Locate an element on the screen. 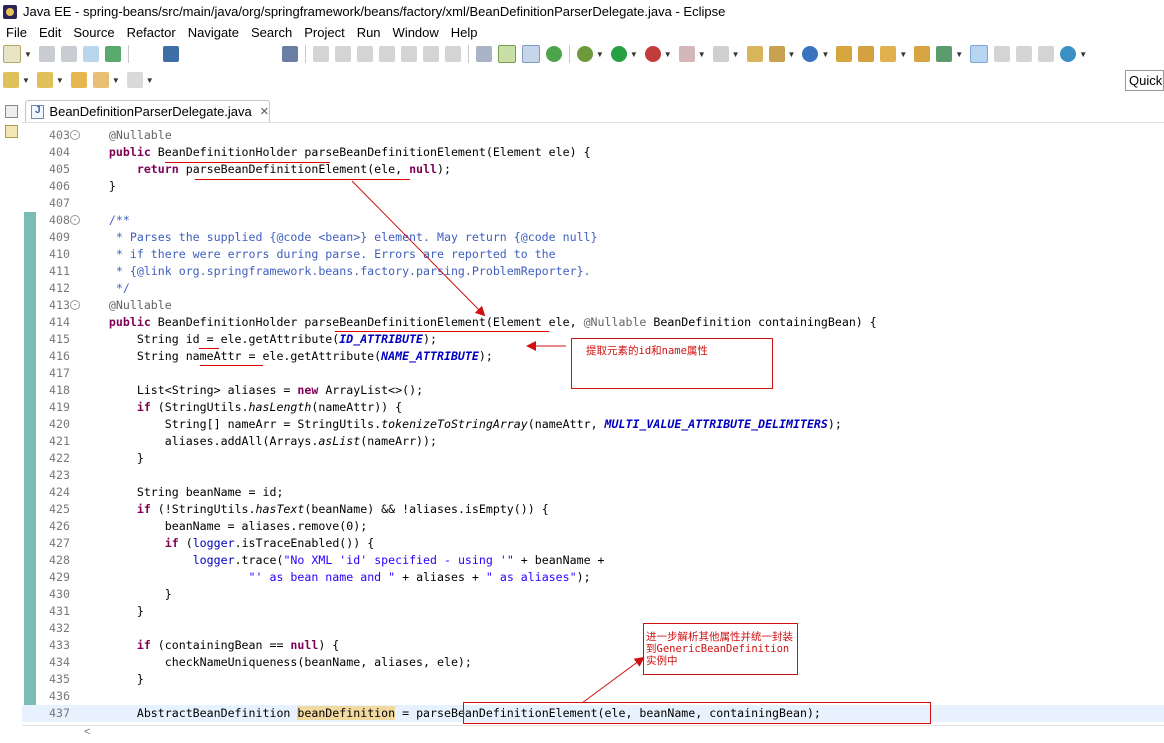 The height and width of the screenshot is (743, 1164). step-into-icon is located at coordinates (408, 54).